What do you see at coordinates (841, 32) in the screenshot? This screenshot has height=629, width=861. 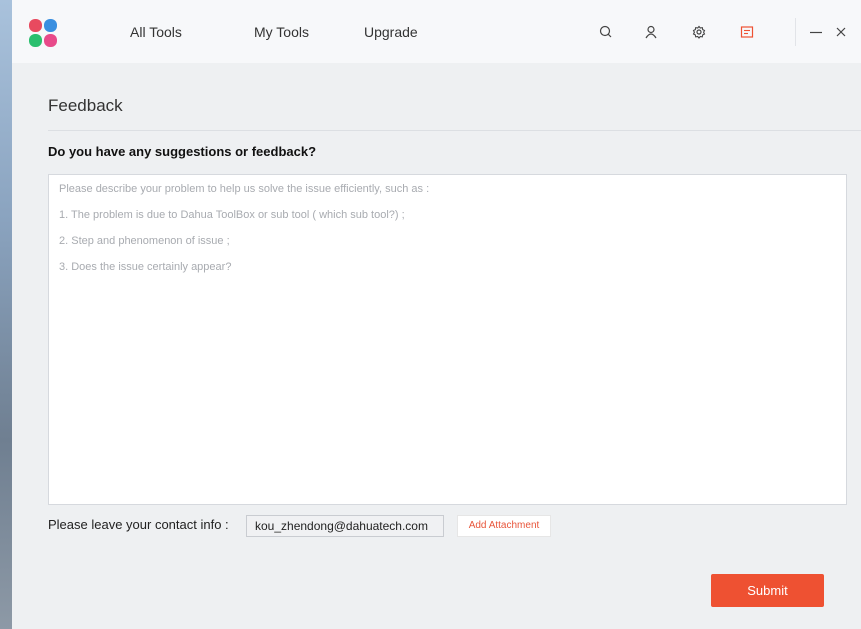 I see `close-icon` at bounding box center [841, 32].